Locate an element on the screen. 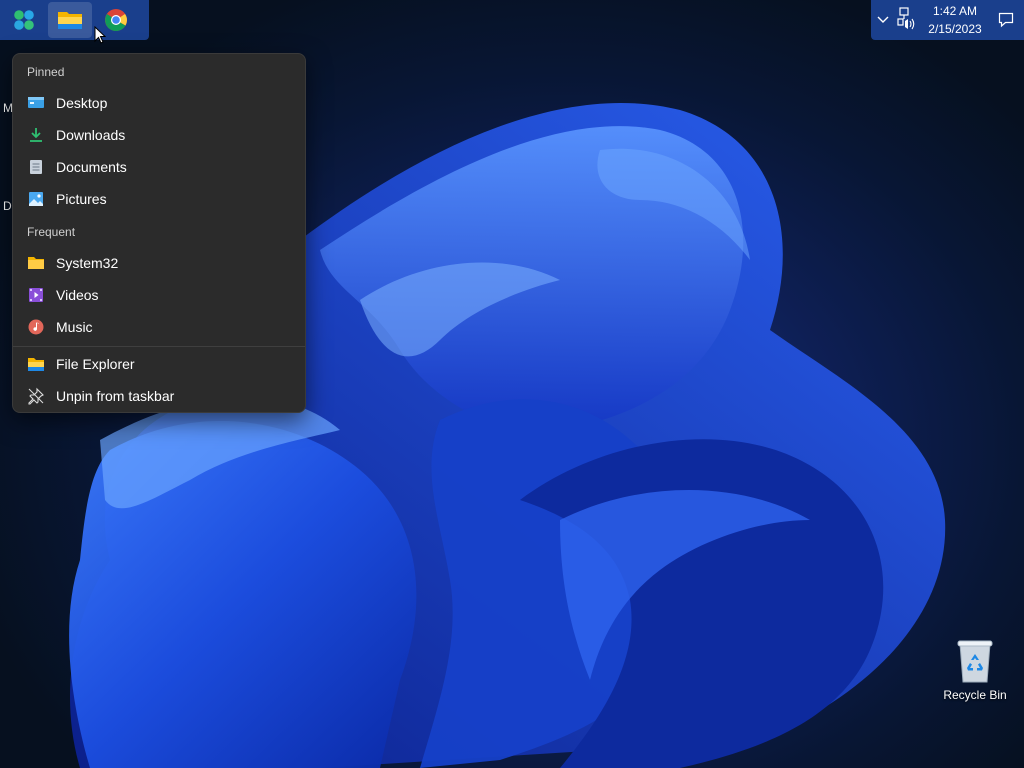 The width and height of the screenshot is (1024, 768). jump-item-downloads: Downloads is located at coordinates (159, 135).